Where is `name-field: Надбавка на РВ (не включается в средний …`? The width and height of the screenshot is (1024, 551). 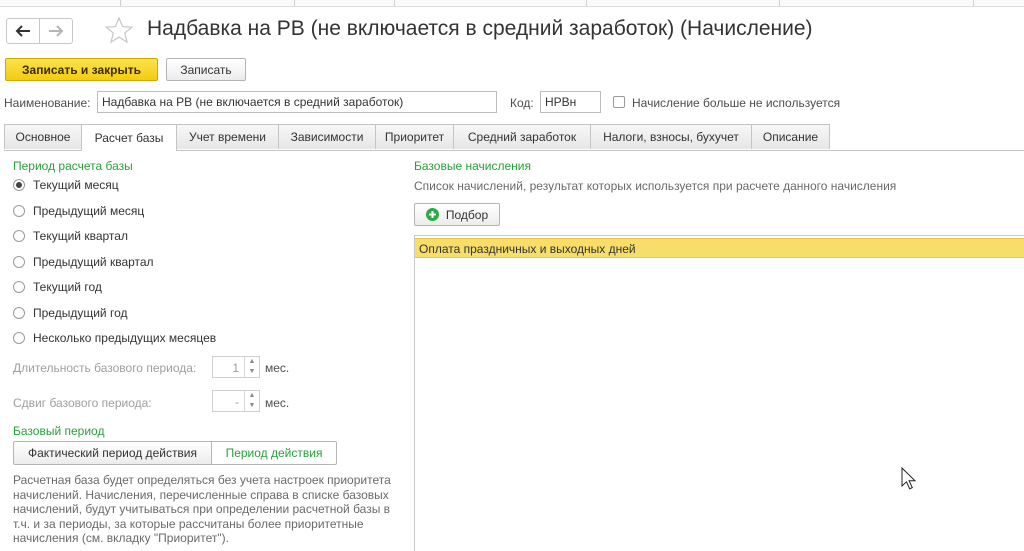 name-field: Надбавка на РВ (не включается в средний … is located at coordinates (297, 102).